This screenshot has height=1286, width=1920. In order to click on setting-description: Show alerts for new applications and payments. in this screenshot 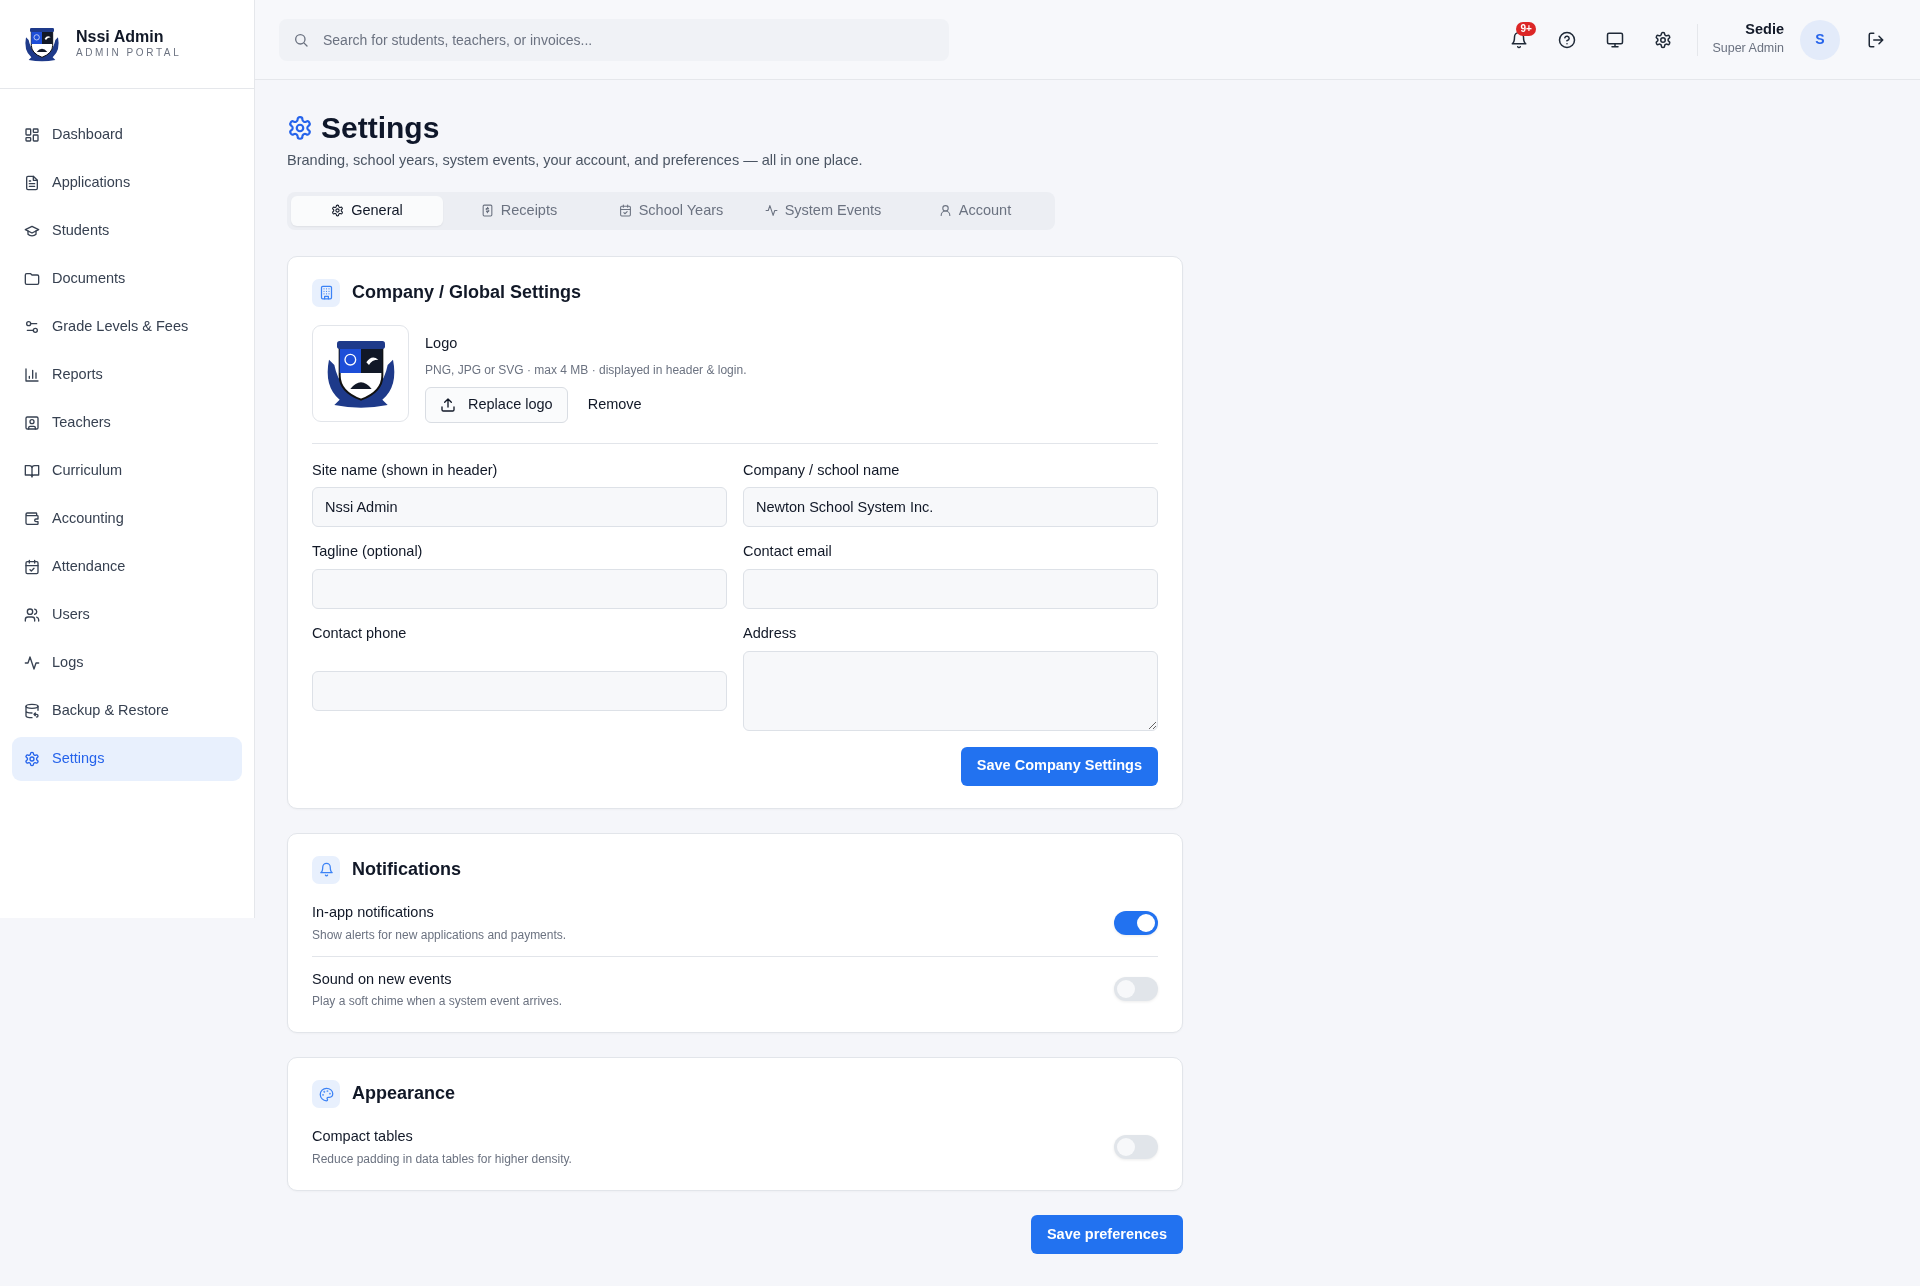, I will do `click(439, 935)`.